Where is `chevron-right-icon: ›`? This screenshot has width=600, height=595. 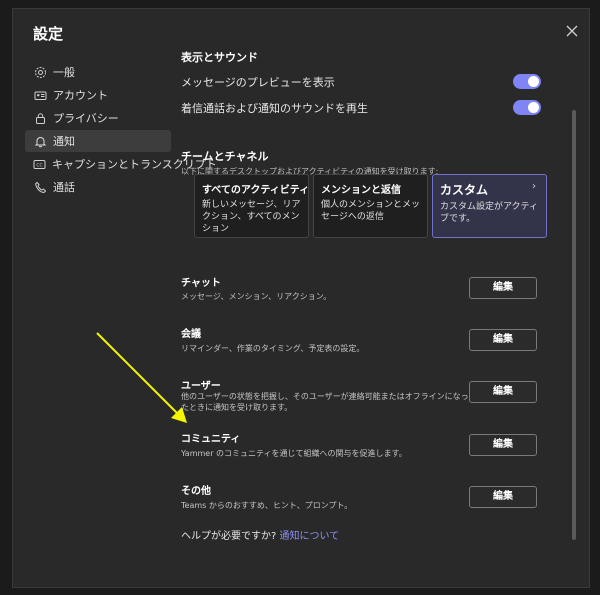
chevron-right-icon: › is located at coordinates (534, 186).